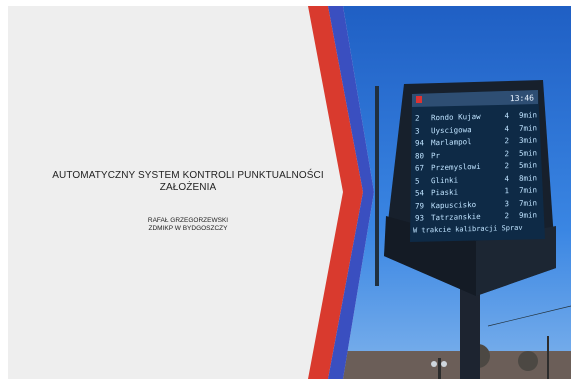  What do you see at coordinates (420, 168) in the screenshot?
I see `board-line-number: 67` at bounding box center [420, 168].